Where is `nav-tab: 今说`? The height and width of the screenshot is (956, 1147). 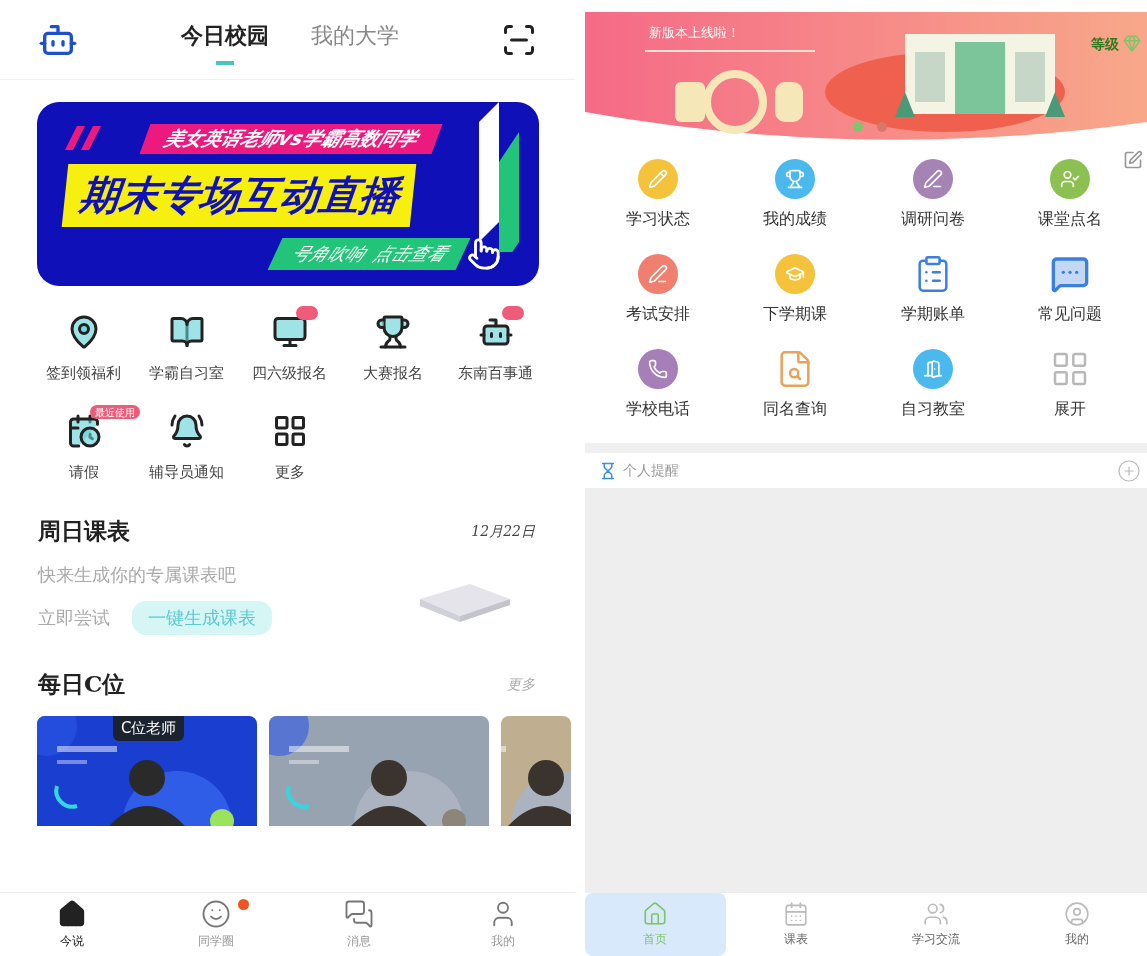 nav-tab: 今说 is located at coordinates (72, 924).